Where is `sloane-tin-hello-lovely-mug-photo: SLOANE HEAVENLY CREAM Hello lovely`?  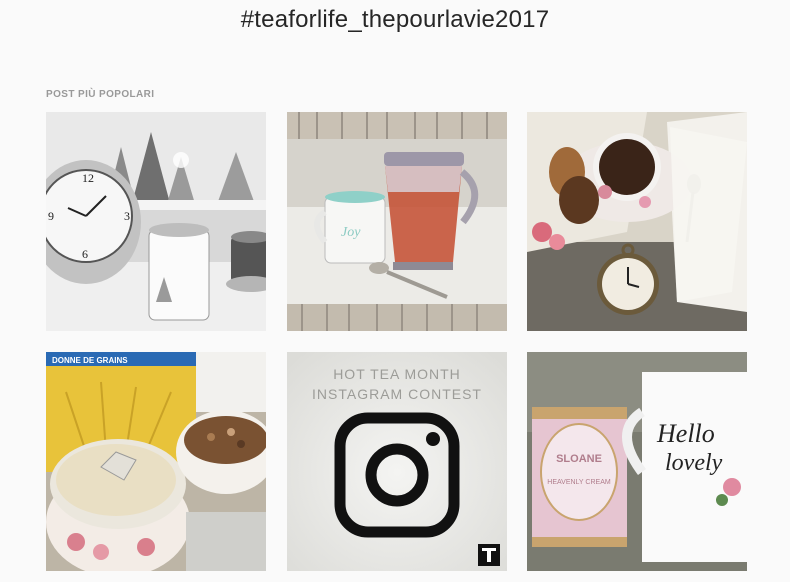 sloane-tin-hello-lovely-mug-photo: SLOANE HEAVENLY CREAM Hello lovely is located at coordinates (637, 461).